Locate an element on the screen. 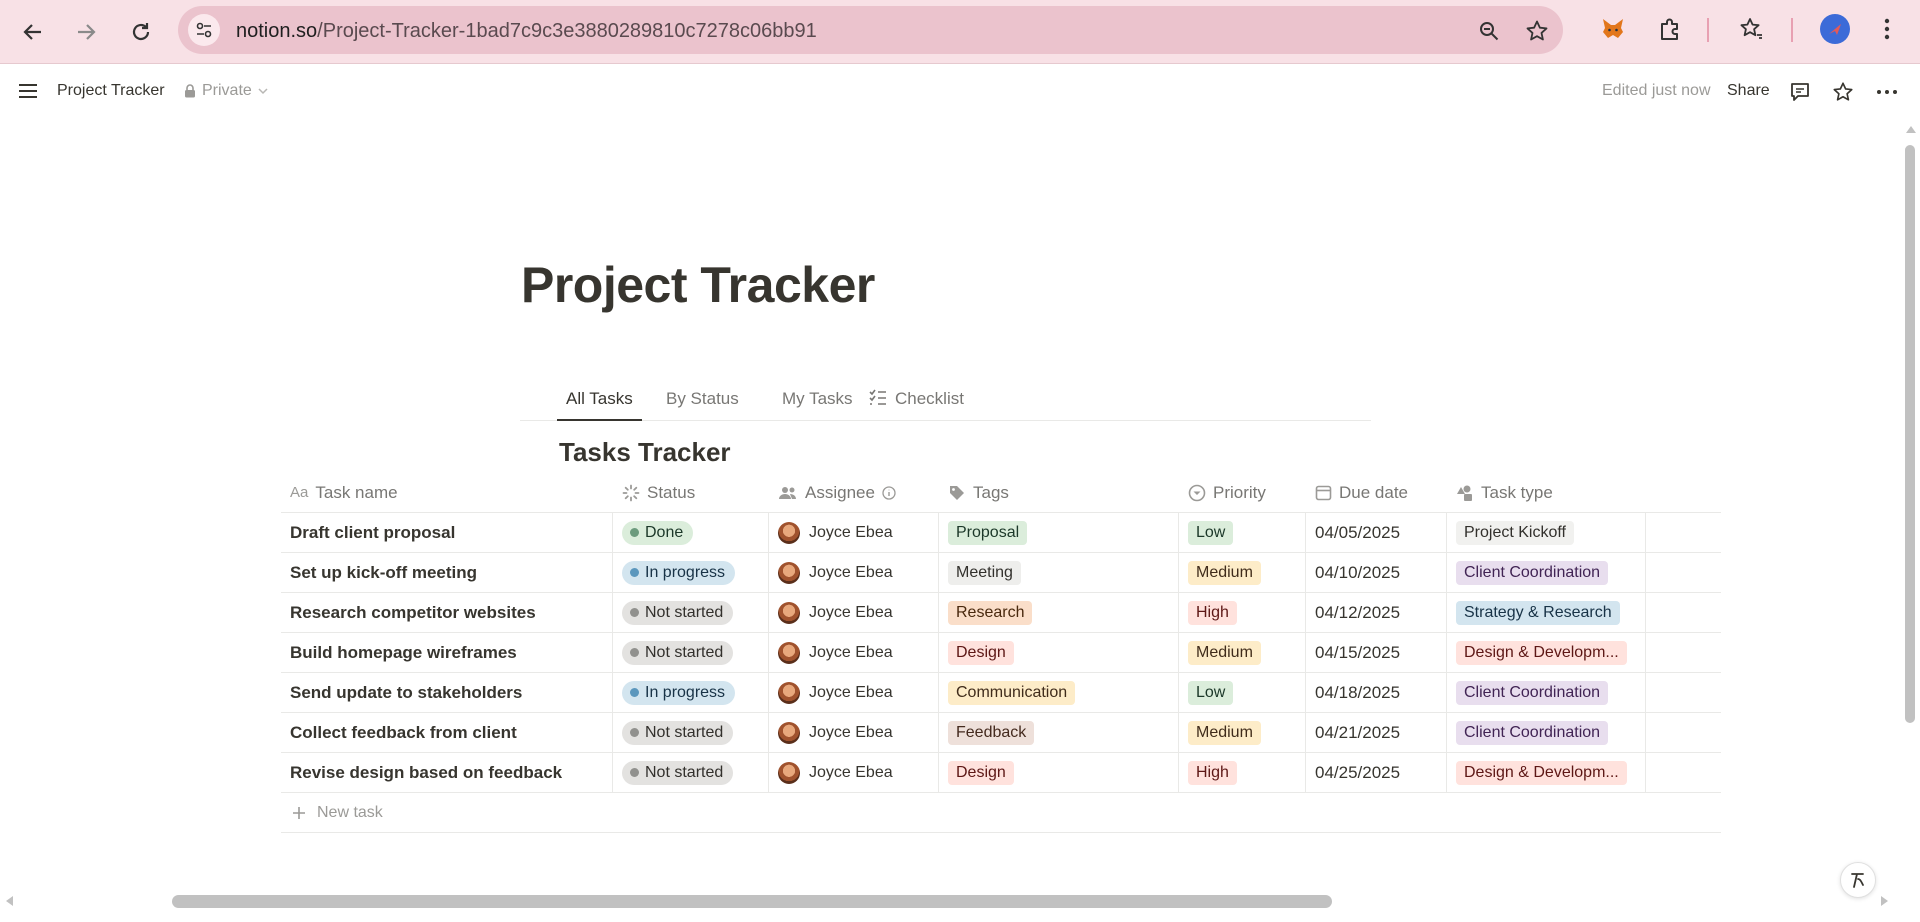 Image resolution: width=1920 pixels, height=922 pixels. status-badge: Done is located at coordinates (658, 532).